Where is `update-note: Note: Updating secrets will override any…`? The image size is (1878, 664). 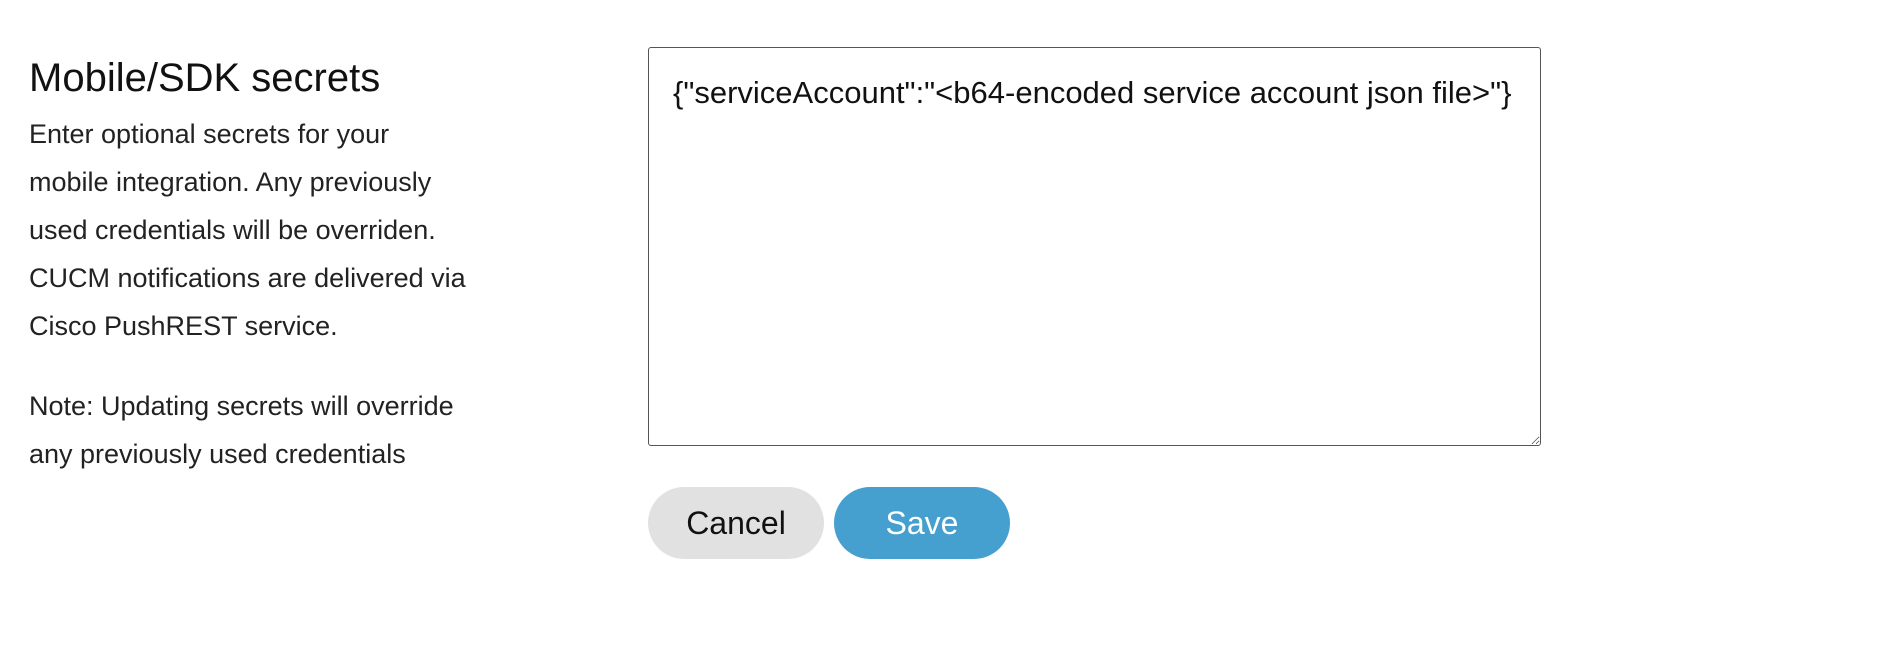
update-note: Note: Updating secrets will override any… is located at coordinates (241, 430).